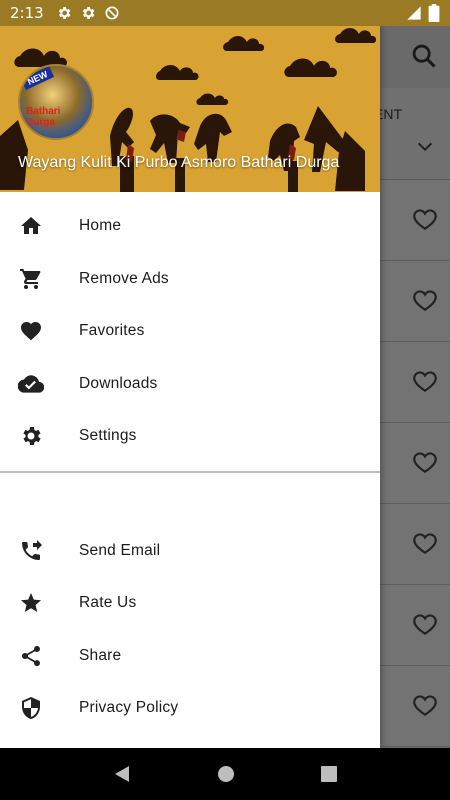 This screenshot has height=800, width=450. What do you see at coordinates (56, 102) in the screenshot?
I see `app-logo-avatar: NEW Bathari Durga` at bounding box center [56, 102].